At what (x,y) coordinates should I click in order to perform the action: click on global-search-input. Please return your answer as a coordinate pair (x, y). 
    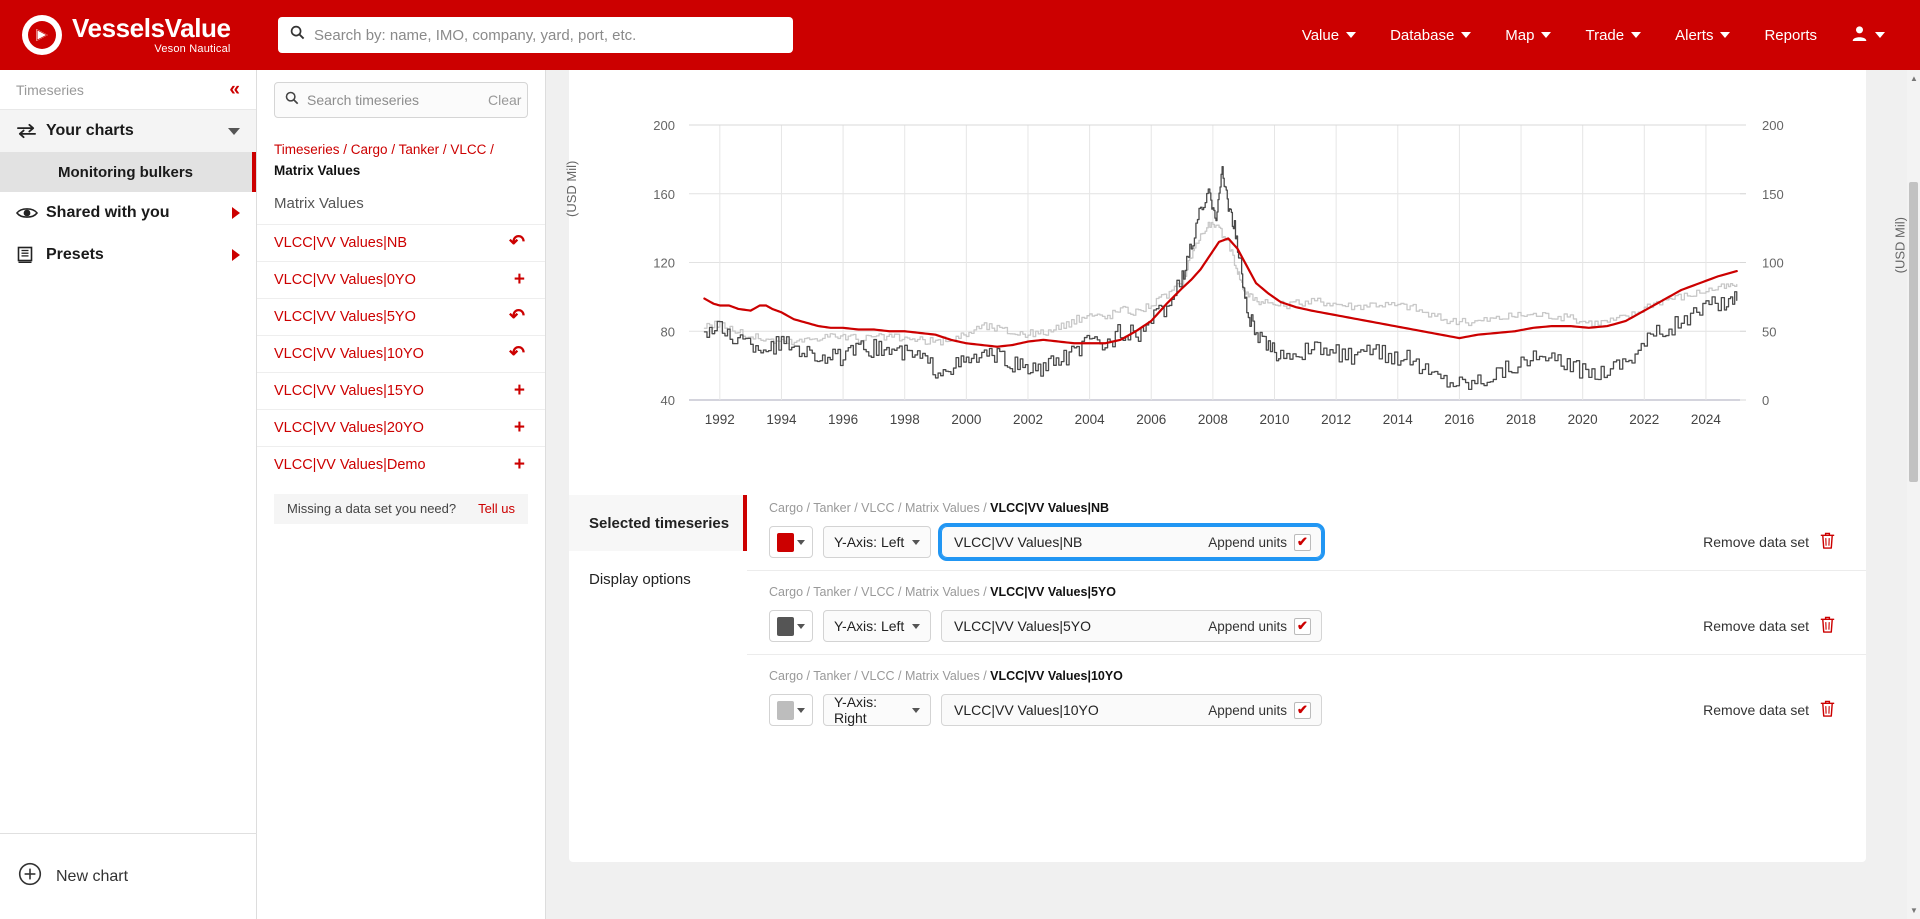
    Looking at the image, I should click on (547, 35).